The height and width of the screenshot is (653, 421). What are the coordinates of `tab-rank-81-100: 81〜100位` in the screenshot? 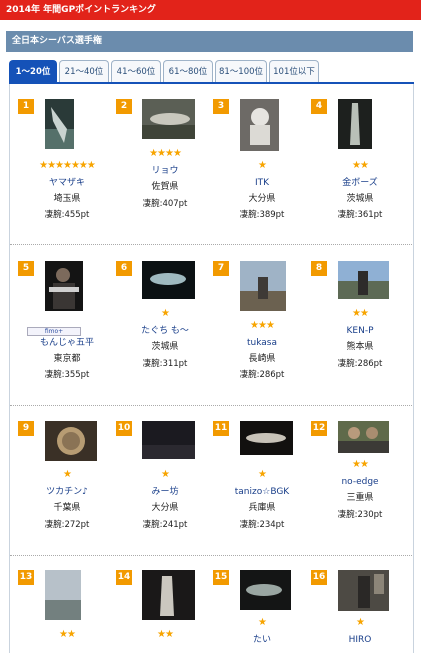 It's located at (241, 71).